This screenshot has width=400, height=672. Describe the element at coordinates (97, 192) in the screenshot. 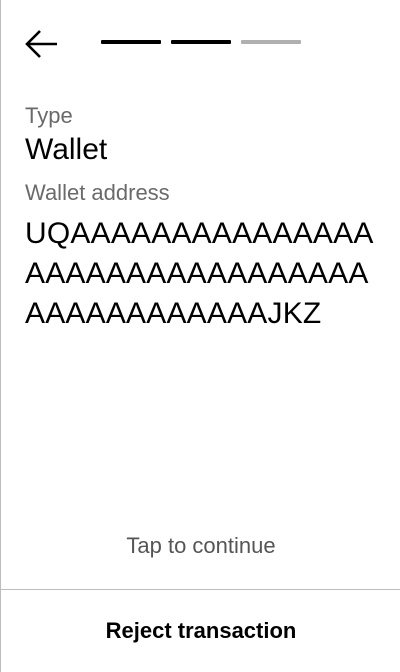

I see `wallet-address-label: Wallet address` at that location.